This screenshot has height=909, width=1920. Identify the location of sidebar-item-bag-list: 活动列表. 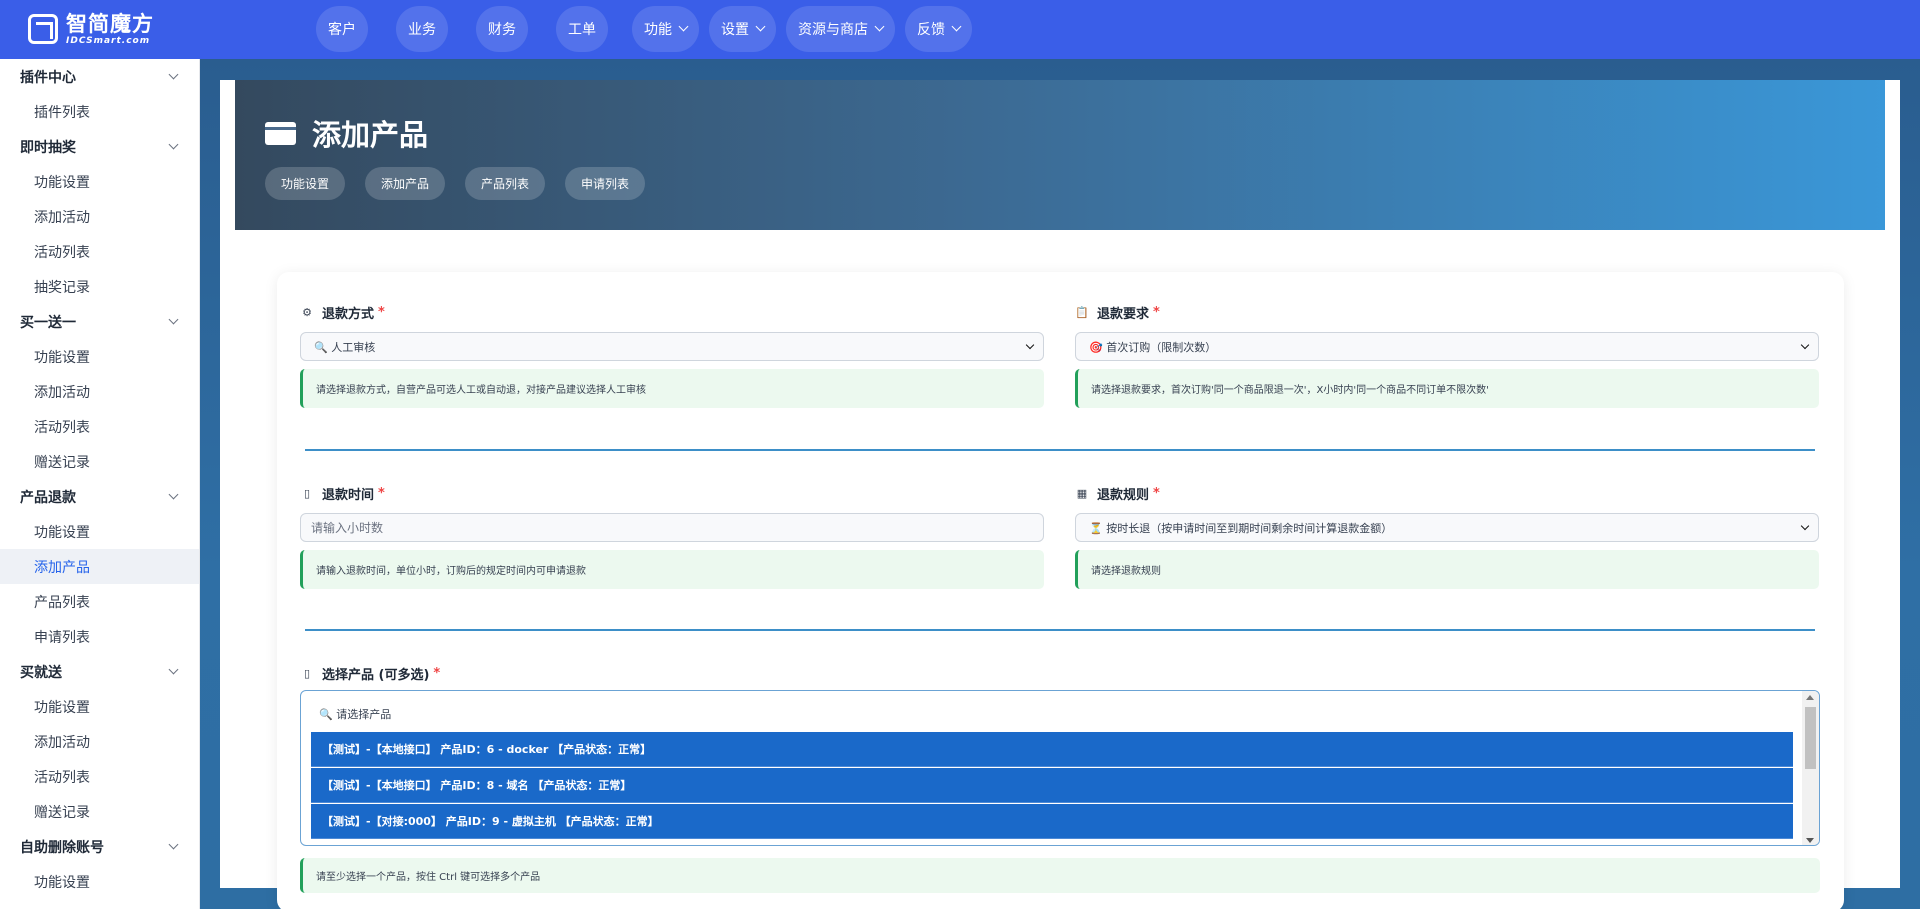
(99, 776).